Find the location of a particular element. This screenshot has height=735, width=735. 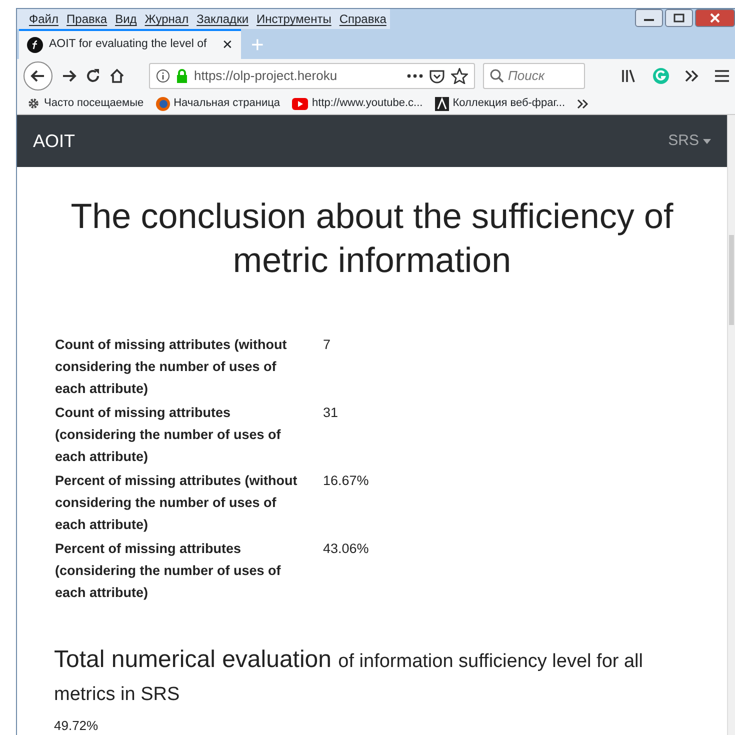

close-button is located at coordinates (715, 18).